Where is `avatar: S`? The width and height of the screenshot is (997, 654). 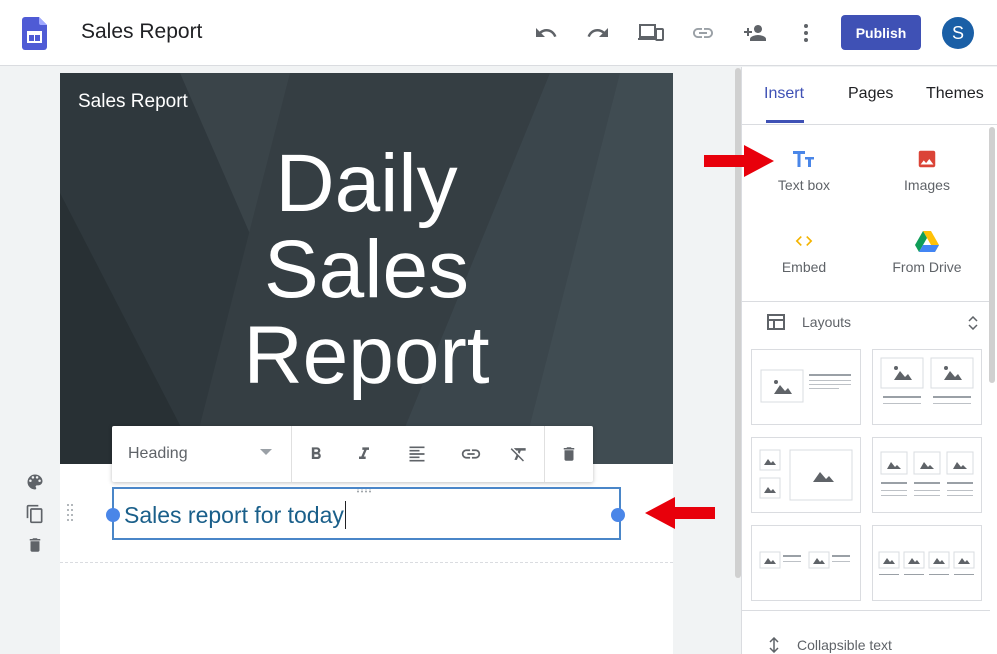
avatar: S is located at coordinates (958, 33).